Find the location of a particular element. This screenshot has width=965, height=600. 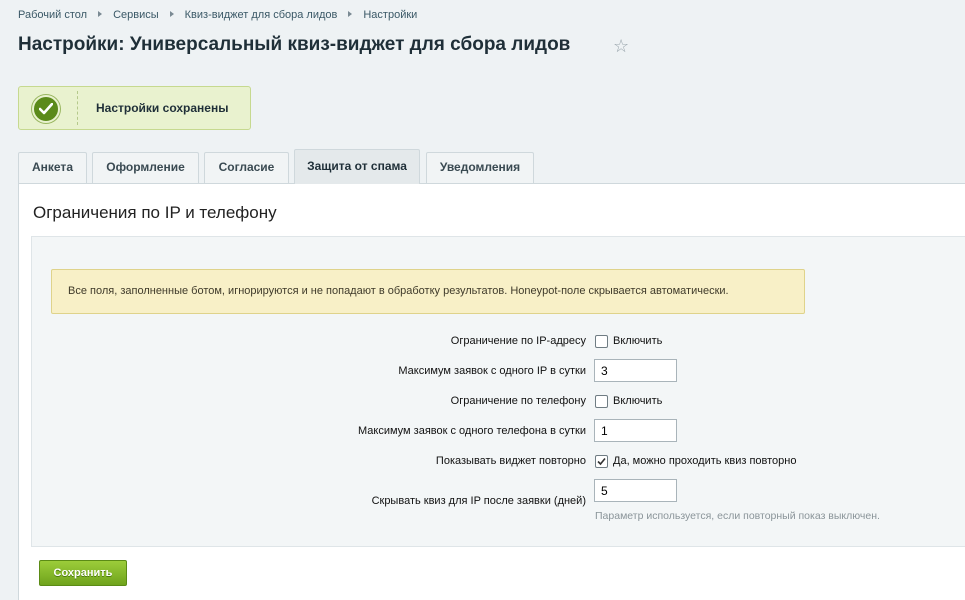

section-title: Ограничения по IP и телефону is located at coordinates (155, 212).